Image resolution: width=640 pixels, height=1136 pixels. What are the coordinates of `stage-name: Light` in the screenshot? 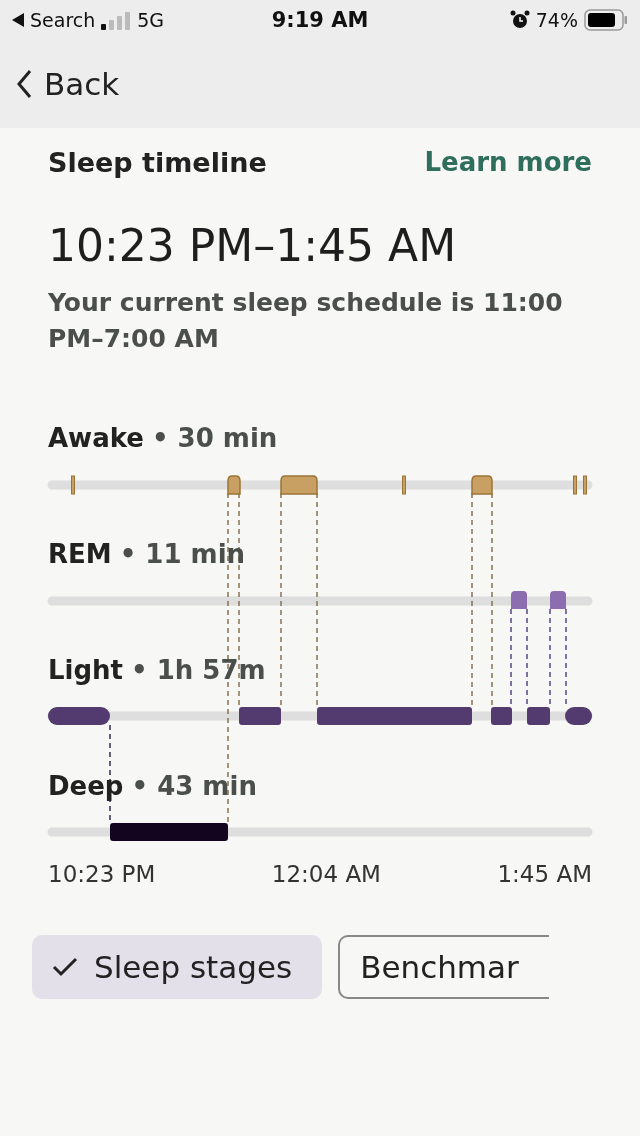 It's located at (86, 670).